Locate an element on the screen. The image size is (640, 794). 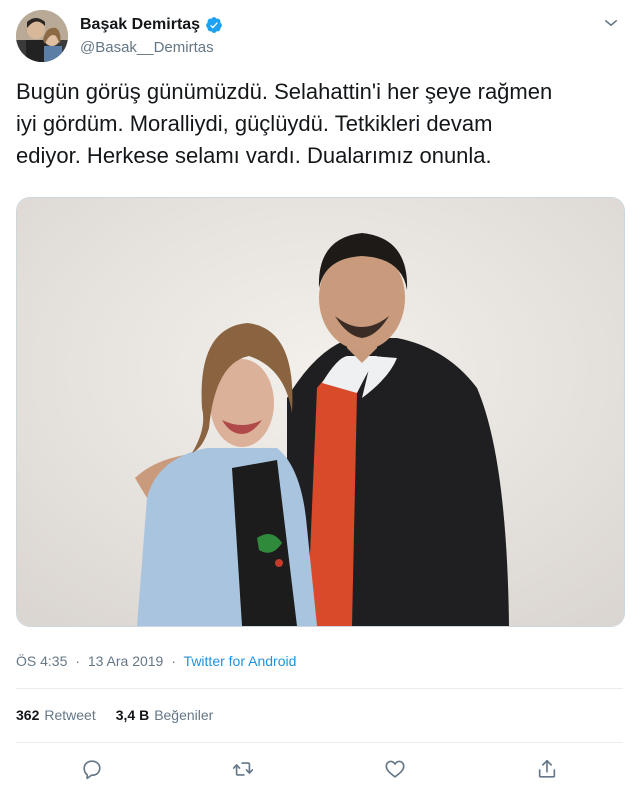
retweet-count: 362 is located at coordinates (28, 715).